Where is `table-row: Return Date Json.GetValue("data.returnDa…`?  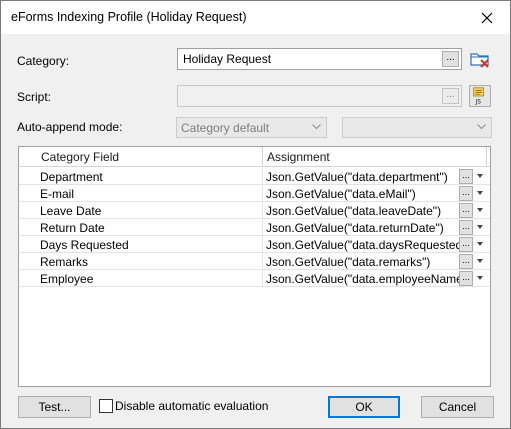 table-row: Return Date Json.GetValue("data.returnDa… is located at coordinates (254, 227).